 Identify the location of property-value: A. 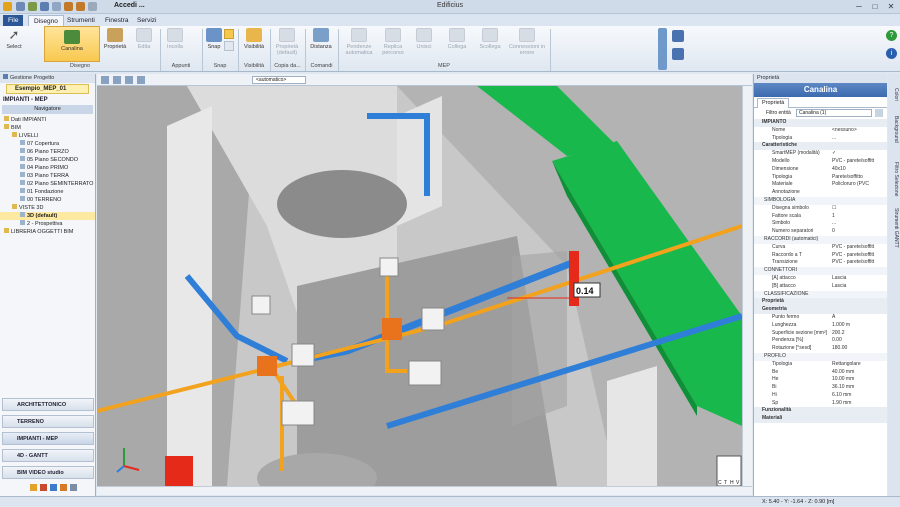
(858, 318).